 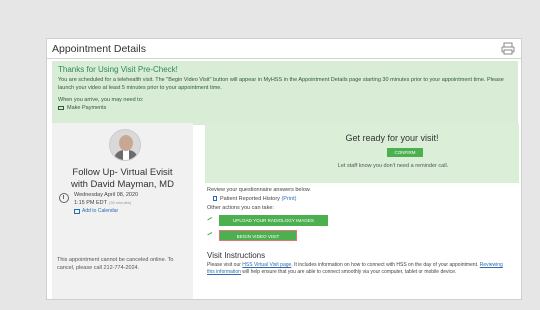 What do you see at coordinates (100, 211) in the screenshot?
I see `add-to-calendar-link: Add to Calendar` at bounding box center [100, 211].